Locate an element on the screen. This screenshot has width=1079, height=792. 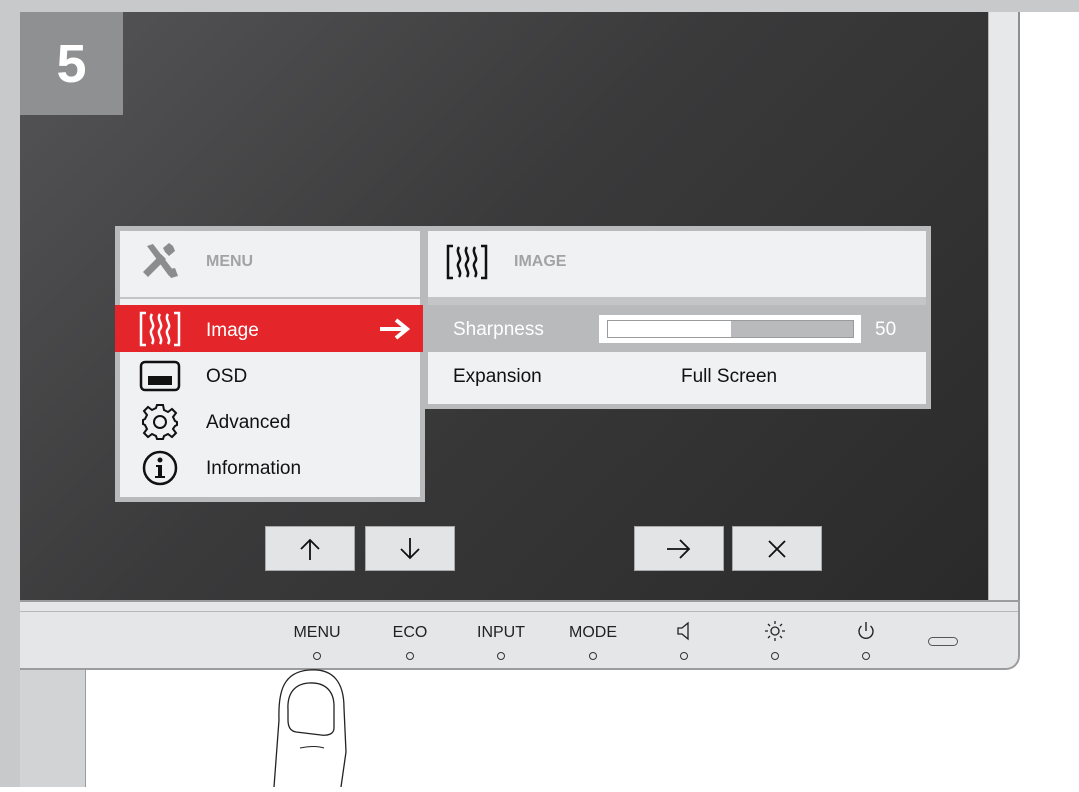
arrow-up-icon is located at coordinates (310, 549).